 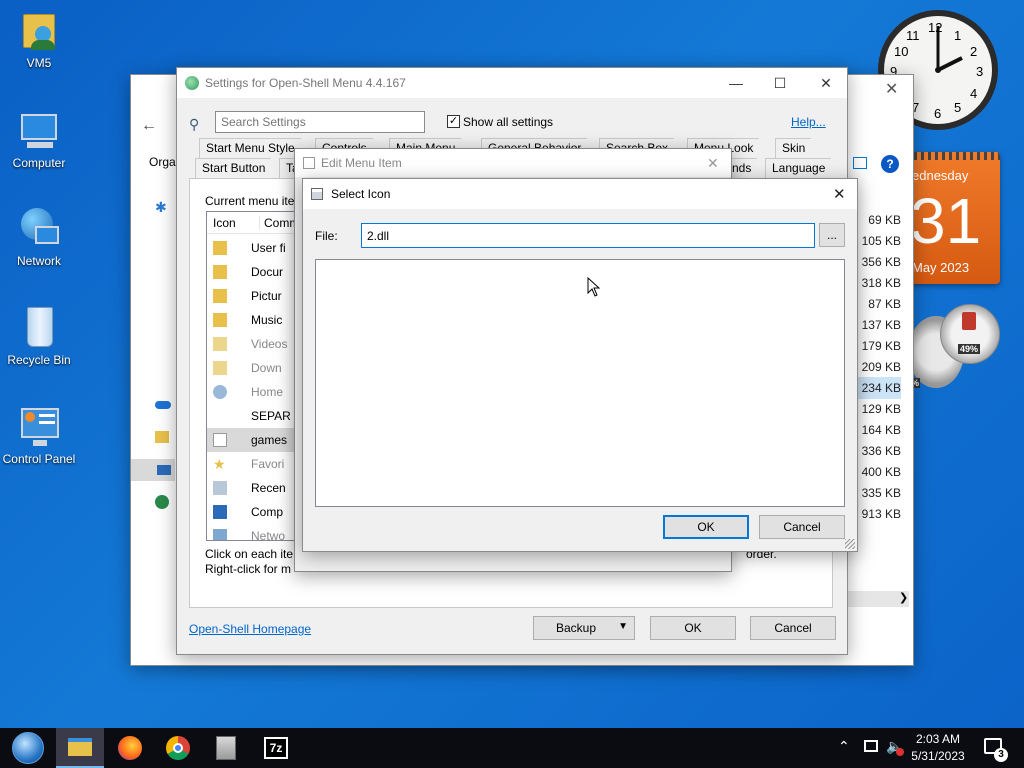 I want to click on list-item: User fi, so click(x=254, y=248).